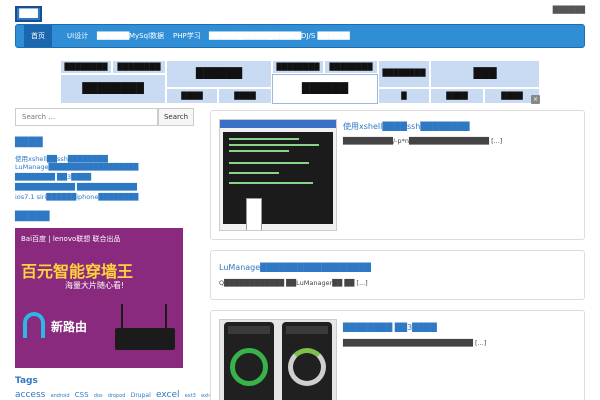 This screenshot has width=600, height=400. Describe the element at coordinates (254, 214) in the screenshot. I see `context-menu` at that location.